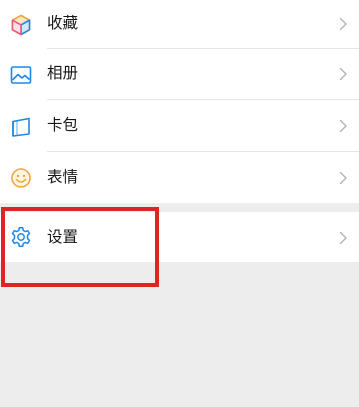 Image resolution: width=359 pixels, height=407 pixels. I want to click on menu-item-album: 相册, so click(179, 74).